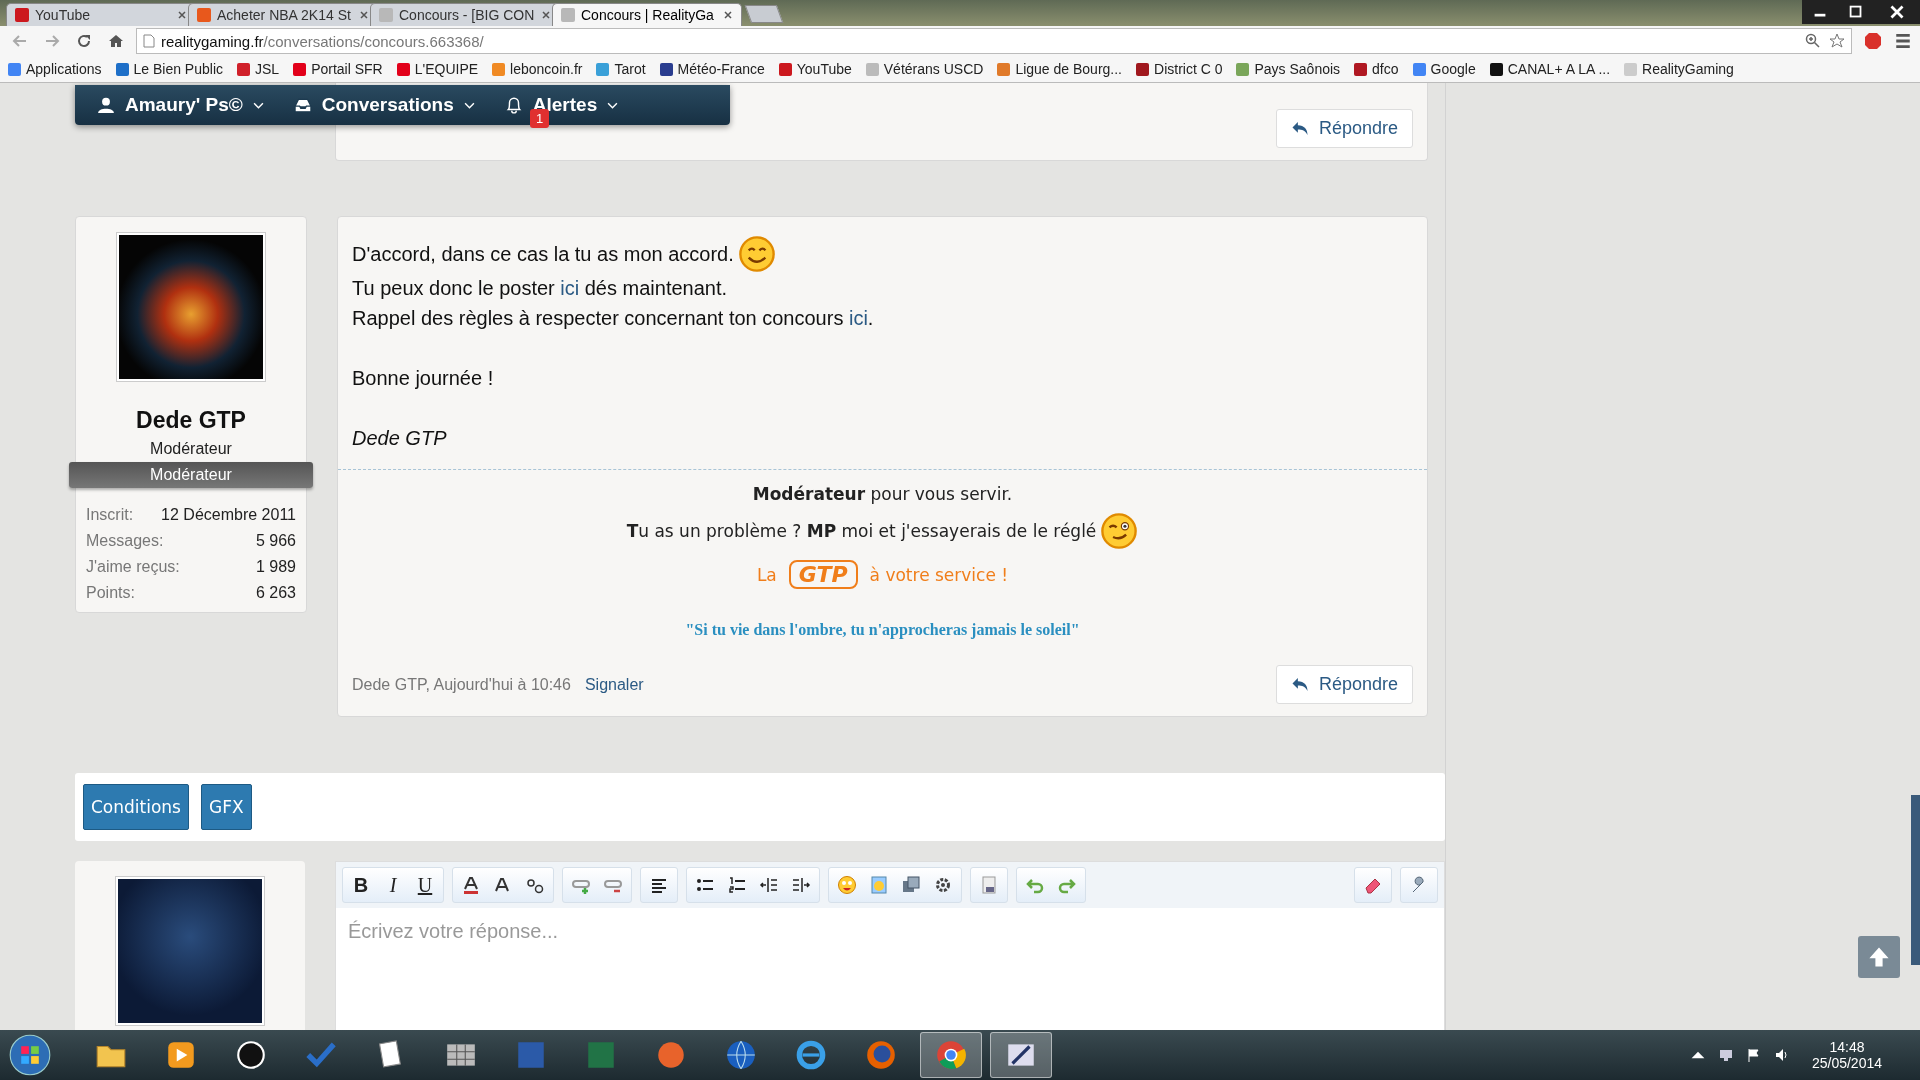 Image resolution: width=1920 pixels, height=1080 pixels. I want to click on message-line: Dede GTP, so click(399, 438).